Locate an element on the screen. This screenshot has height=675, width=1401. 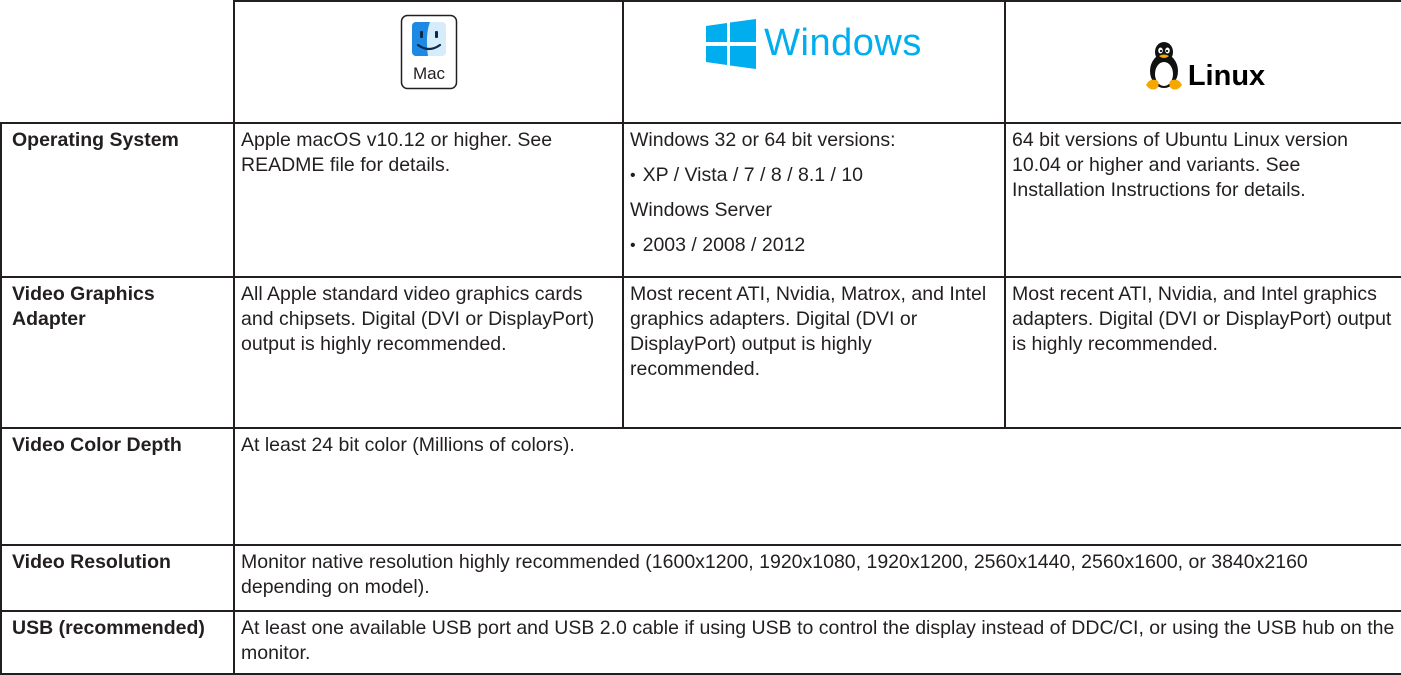
windows-server-versions-bullet: 2003 / 2008 / 2012 is located at coordinates (814, 245).